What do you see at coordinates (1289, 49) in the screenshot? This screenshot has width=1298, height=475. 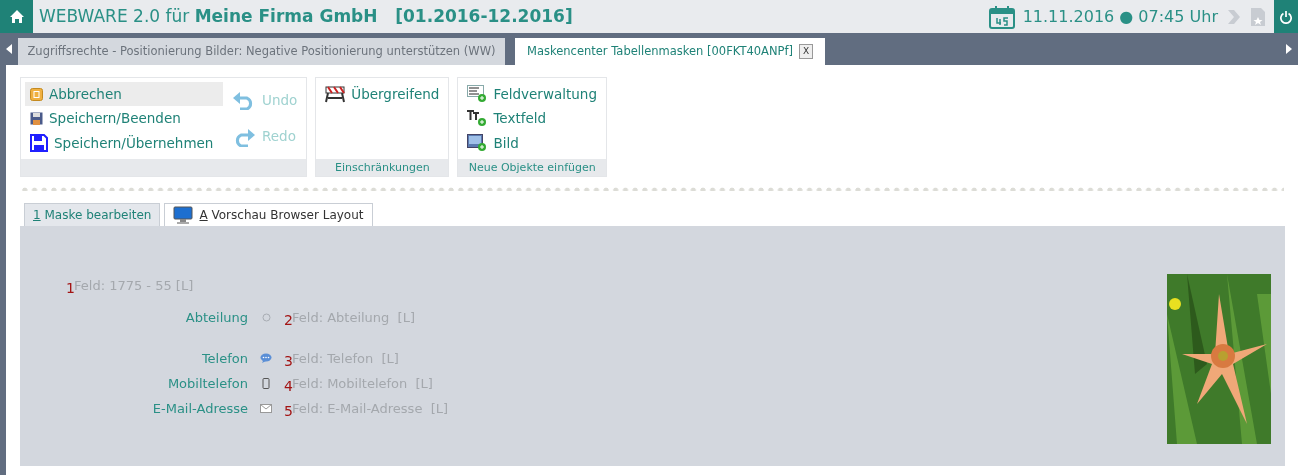 I see `scroll-right-icon` at bounding box center [1289, 49].